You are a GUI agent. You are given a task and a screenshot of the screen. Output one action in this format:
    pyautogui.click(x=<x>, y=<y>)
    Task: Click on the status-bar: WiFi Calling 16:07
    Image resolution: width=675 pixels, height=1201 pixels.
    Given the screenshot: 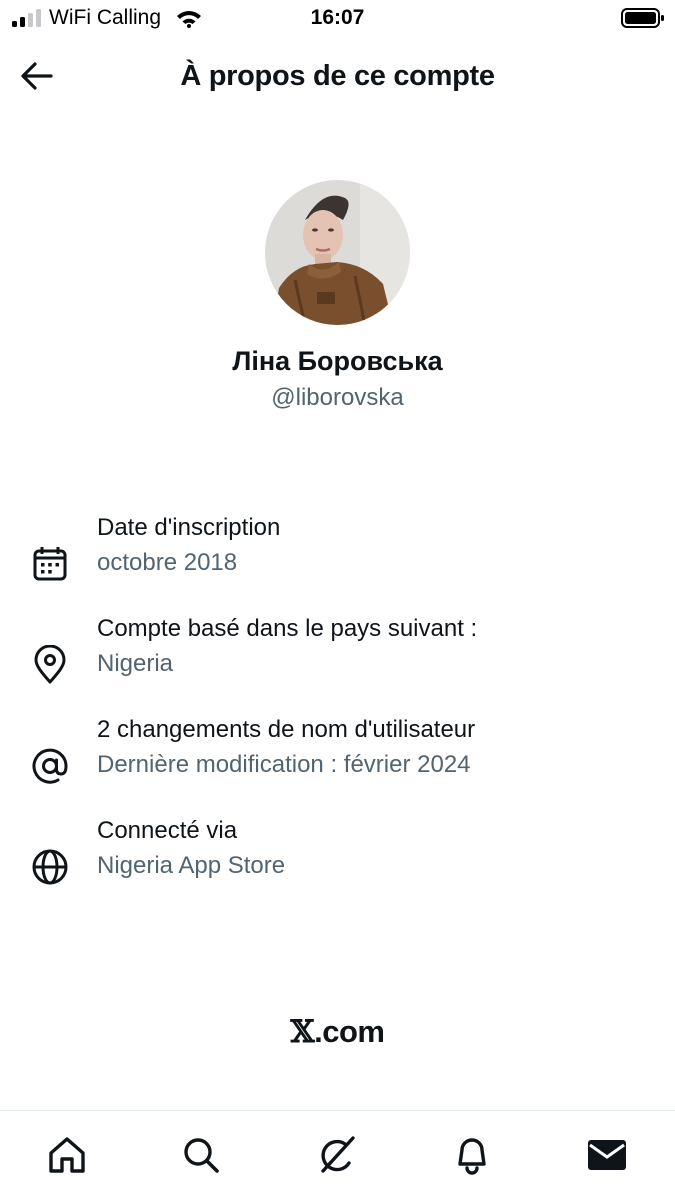 What is the action you would take?
    pyautogui.click(x=337, y=20)
    